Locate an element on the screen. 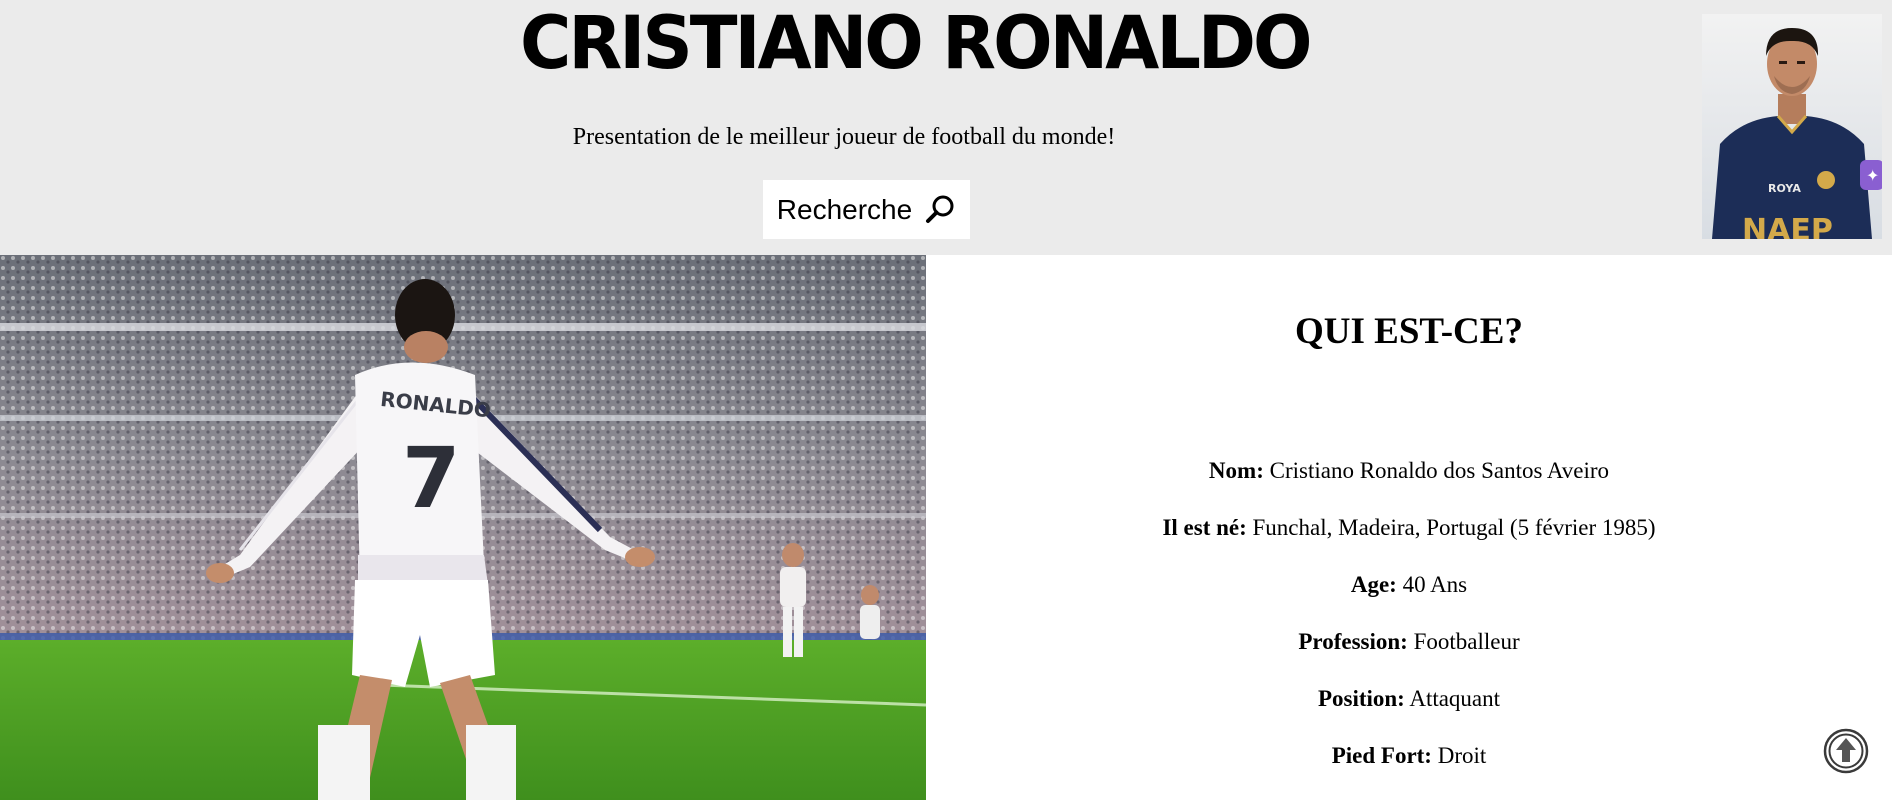  info-row-value: Droit is located at coordinates (1462, 755).